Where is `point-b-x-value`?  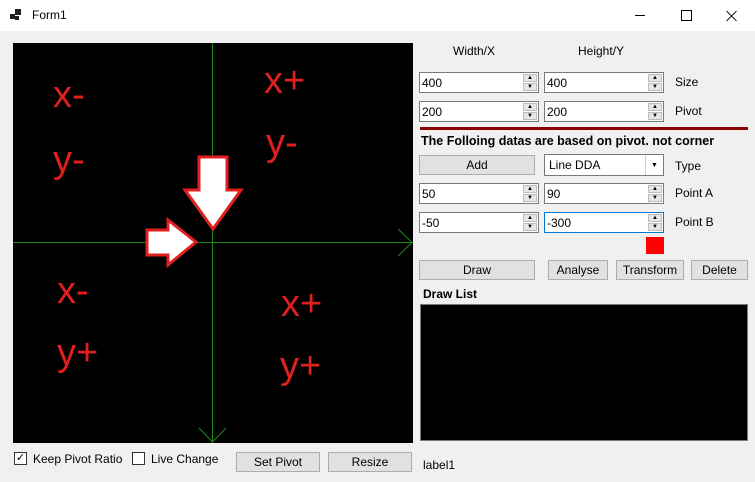 point-b-x-value is located at coordinates (472, 222).